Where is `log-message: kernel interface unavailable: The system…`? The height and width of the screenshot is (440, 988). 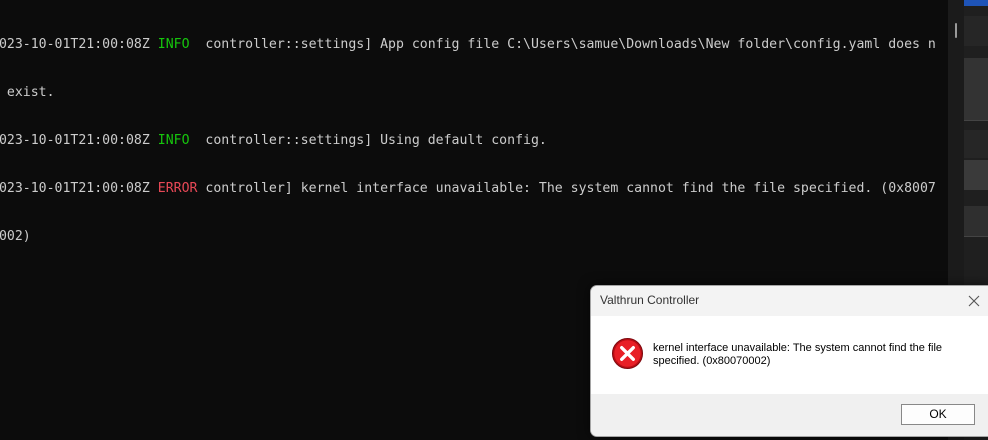
log-message: kernel interface unavailable: The system… is located at coordinates (618, 188).